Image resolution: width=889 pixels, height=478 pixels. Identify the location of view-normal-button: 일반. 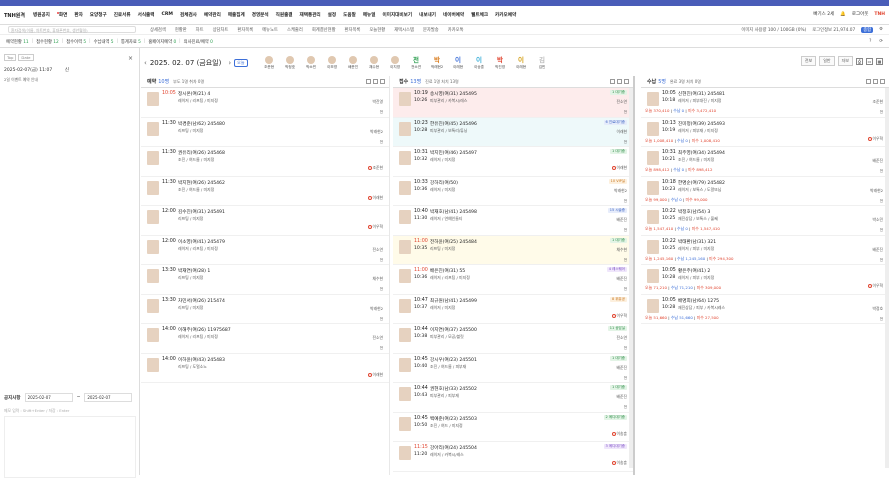
(827, 61).